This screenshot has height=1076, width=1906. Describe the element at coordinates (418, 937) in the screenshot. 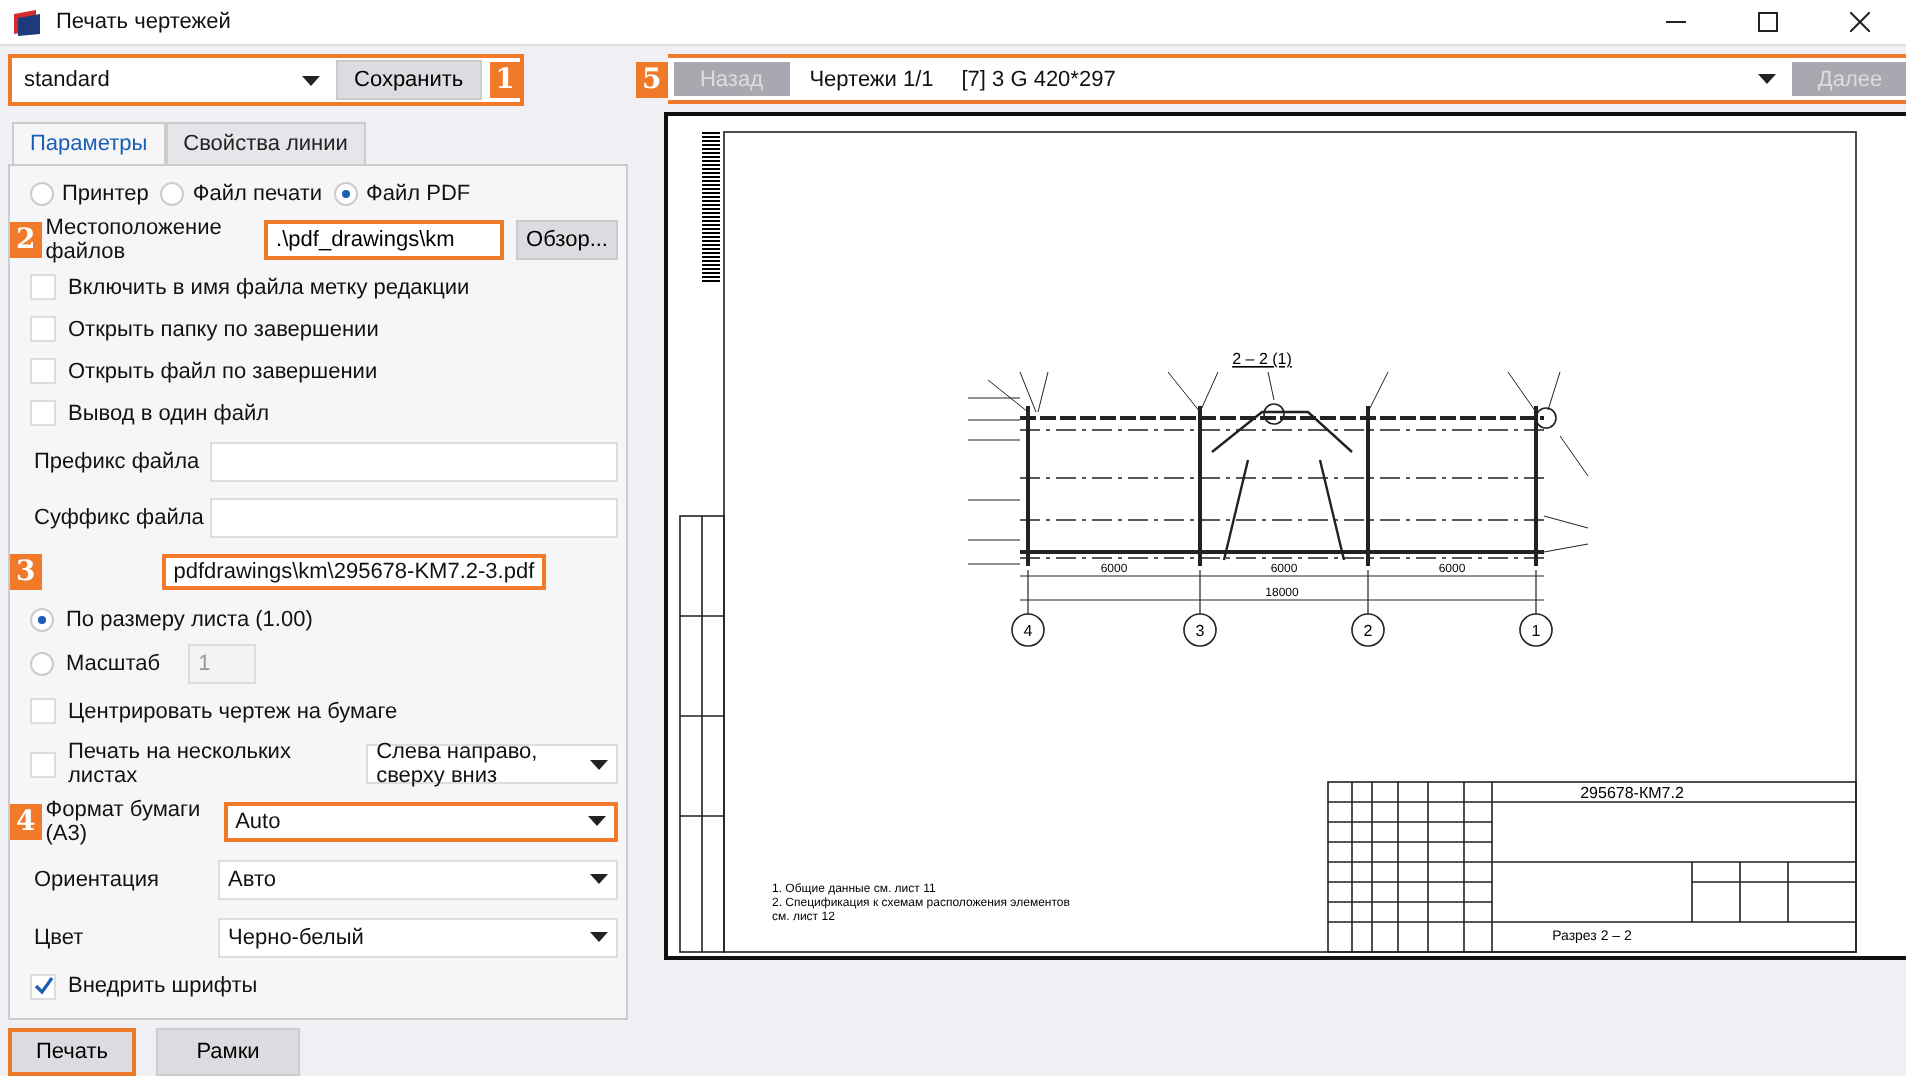

I see `dropdown: Черно-белый` at that location.